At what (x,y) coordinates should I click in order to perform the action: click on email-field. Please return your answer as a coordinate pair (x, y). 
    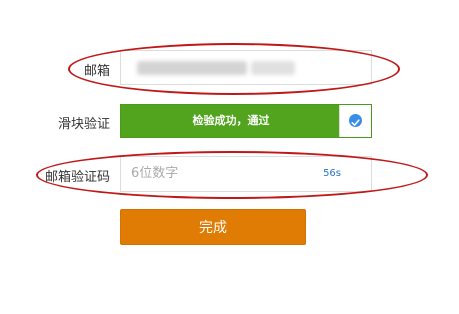
    Looking at the image, I should click on (246, 67).